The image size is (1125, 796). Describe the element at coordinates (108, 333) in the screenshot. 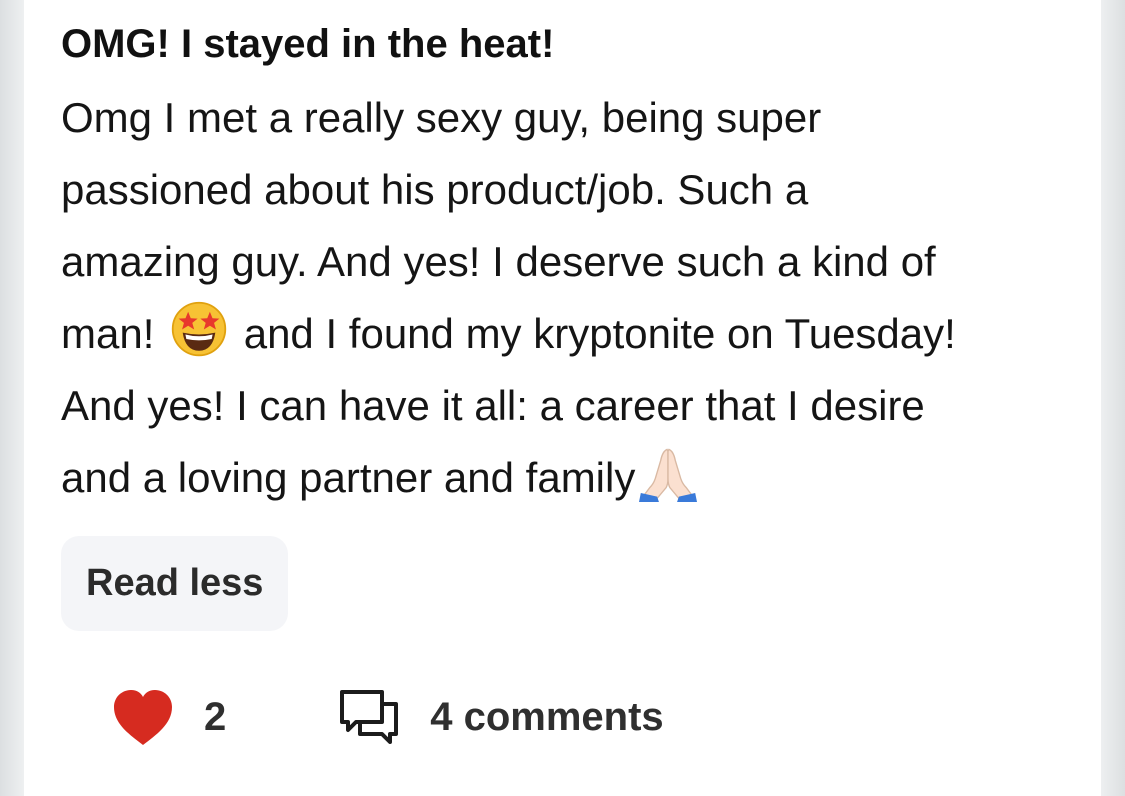

I see `post-body-text: man!` at that location.